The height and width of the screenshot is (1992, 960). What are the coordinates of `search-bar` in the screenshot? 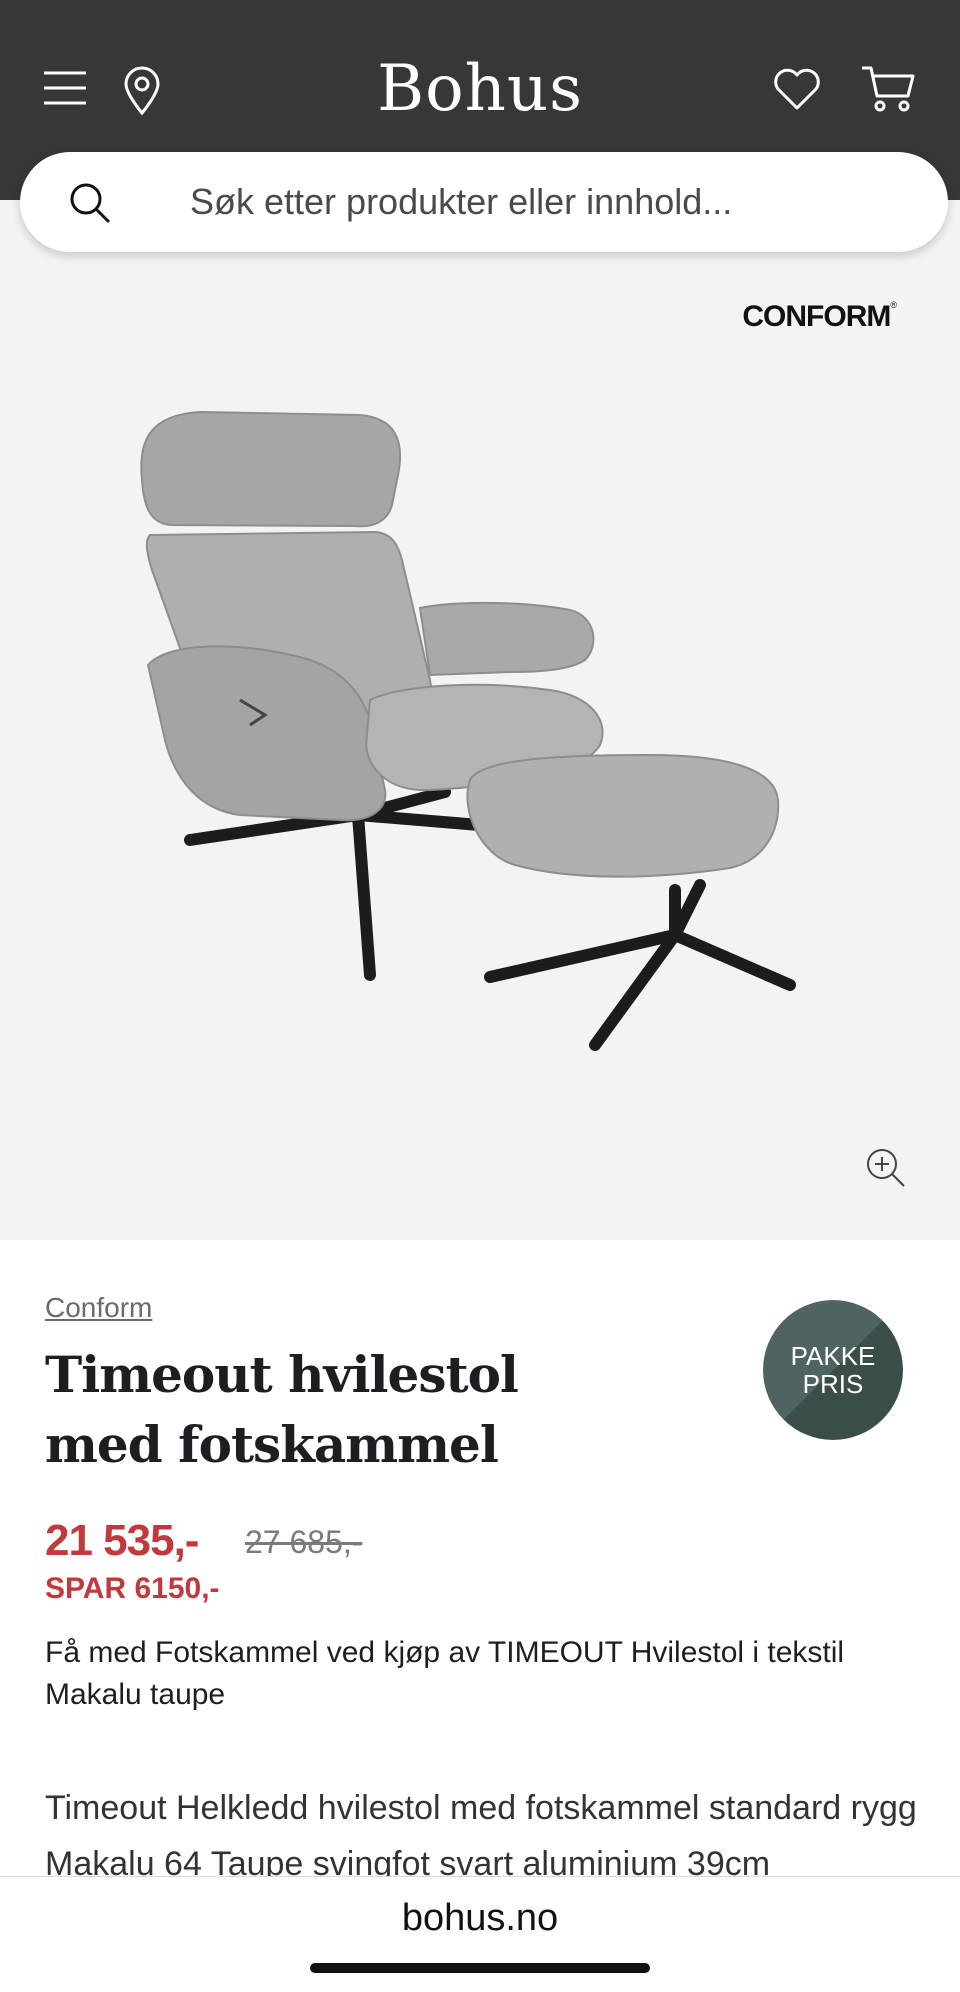 It's located at (484, 202).